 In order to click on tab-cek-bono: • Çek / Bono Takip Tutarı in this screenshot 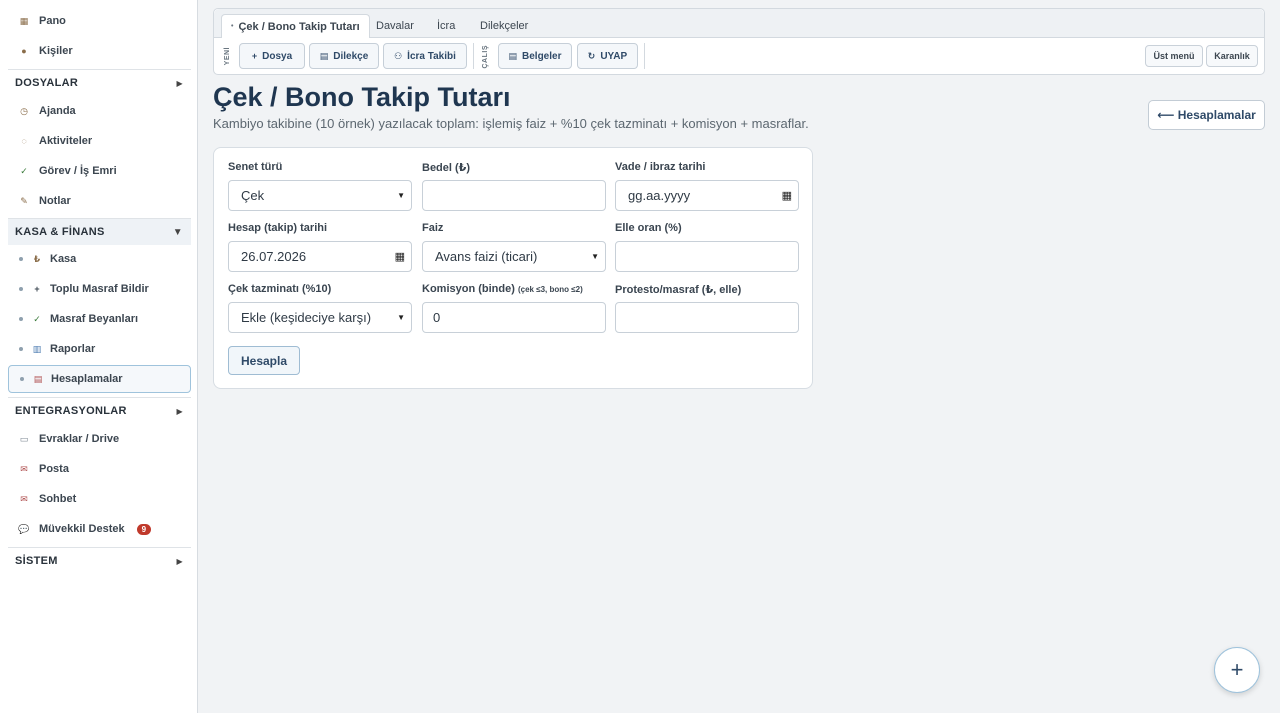, I will do `click(295, 26)`.